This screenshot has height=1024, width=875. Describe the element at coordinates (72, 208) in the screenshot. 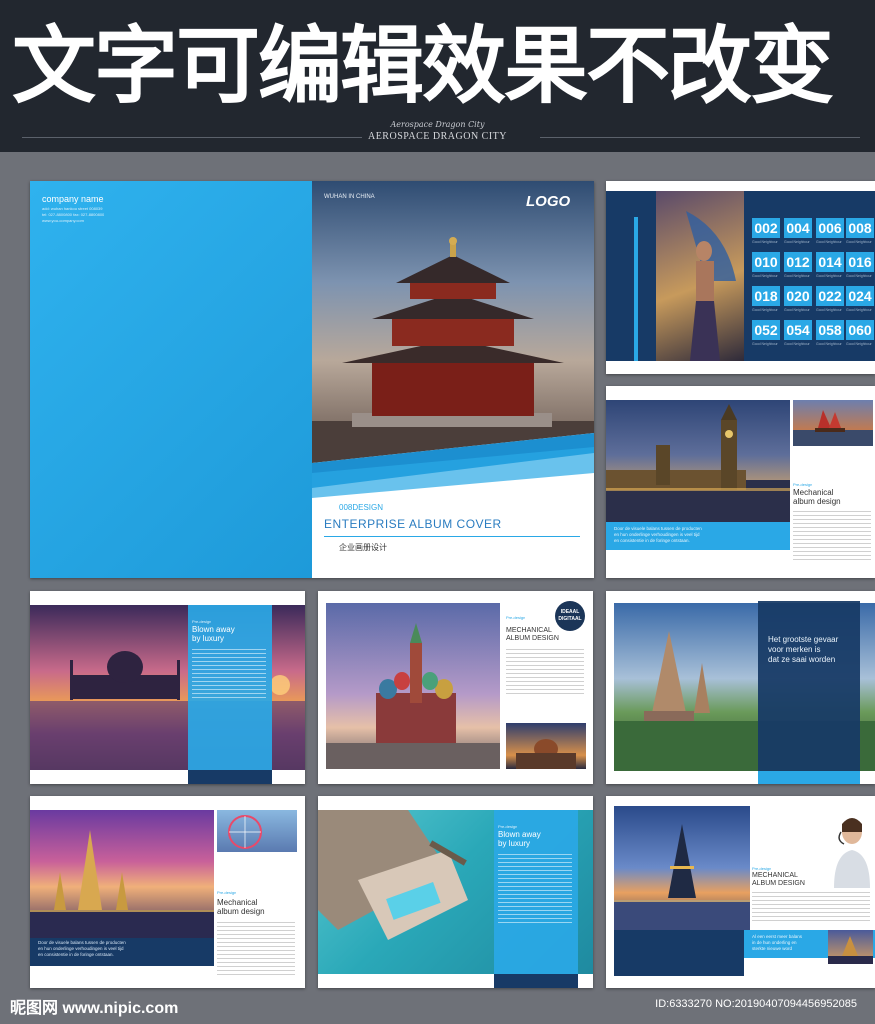

I see `company-address: add: wuhan hankou street 008039` at that location.